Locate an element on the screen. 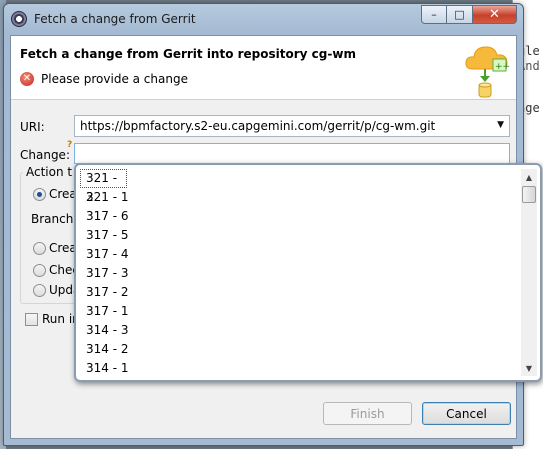 This screenshot has width=543, height=449. chevron-down-icon: ▼ is located at coordinates (500, 125).